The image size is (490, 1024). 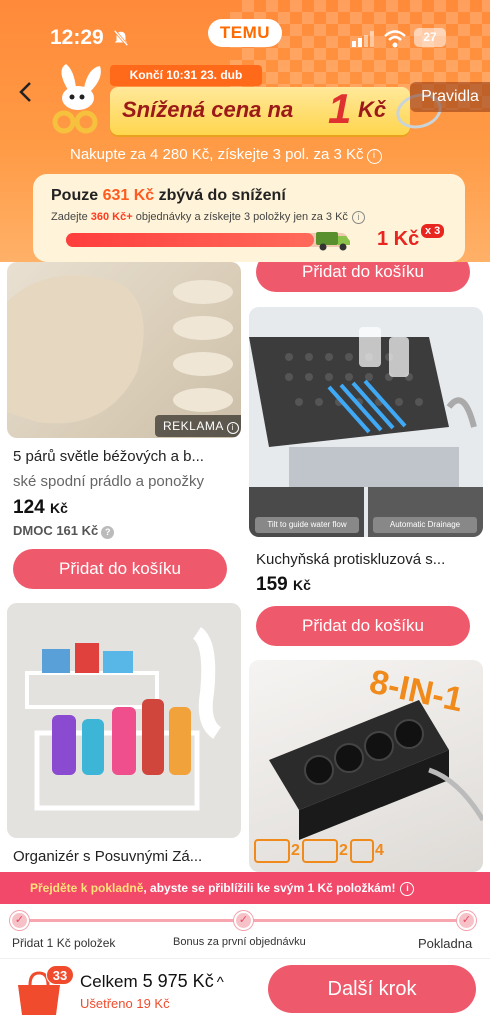 I want to click on next-step-button: Další krok, so click(x=372, y=989).